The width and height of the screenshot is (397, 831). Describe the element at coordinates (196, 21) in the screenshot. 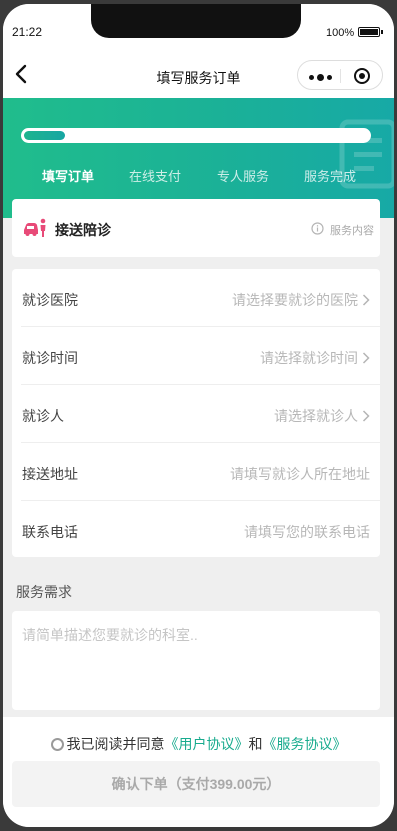

I see `camera-notch` at that location.